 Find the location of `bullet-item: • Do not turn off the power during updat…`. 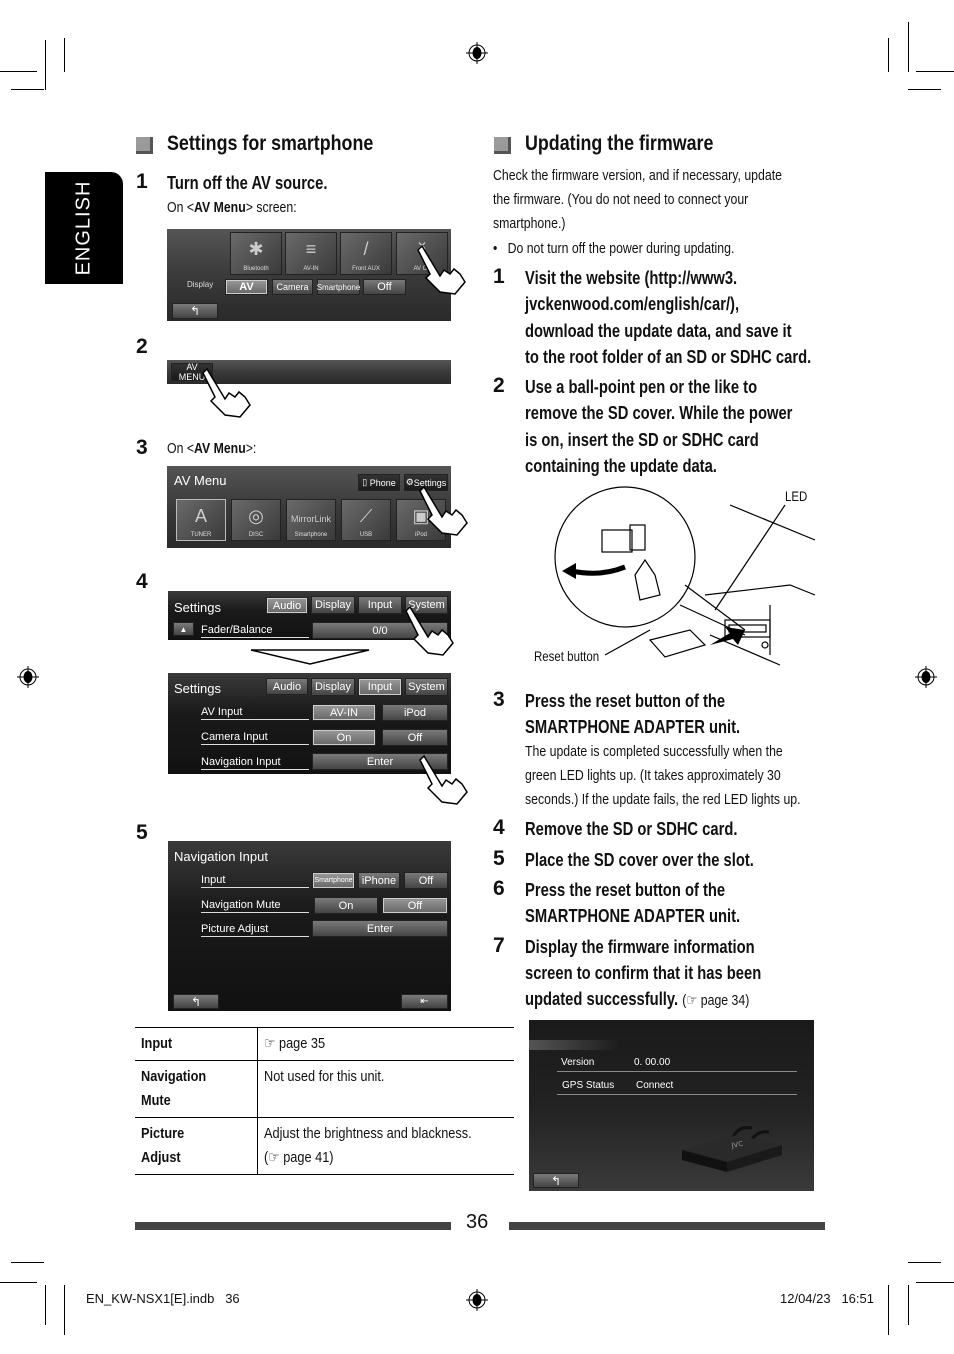

bullet-item: • Do not turn off the power during updat… is located at coordinates (614, 248).